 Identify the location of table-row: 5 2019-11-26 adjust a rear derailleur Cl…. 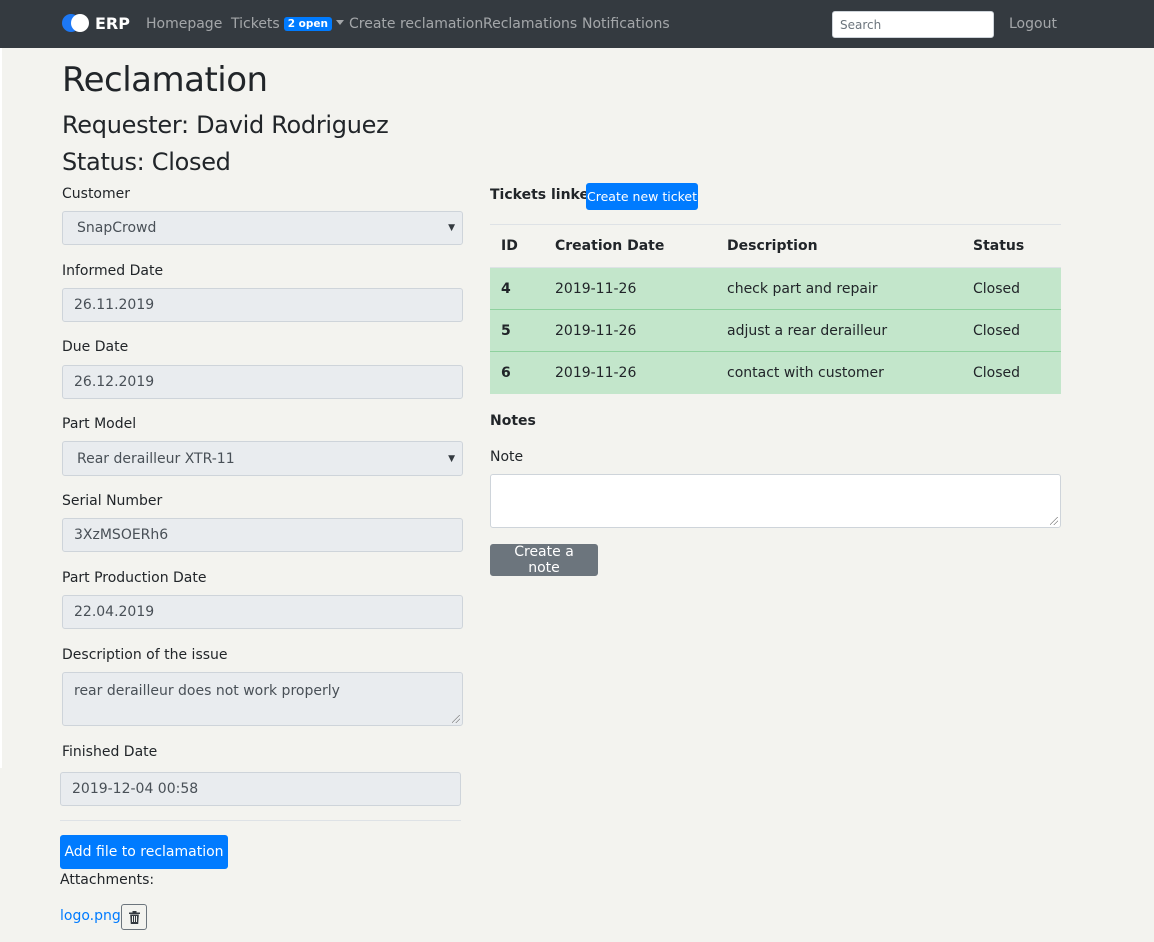
(775, 330).